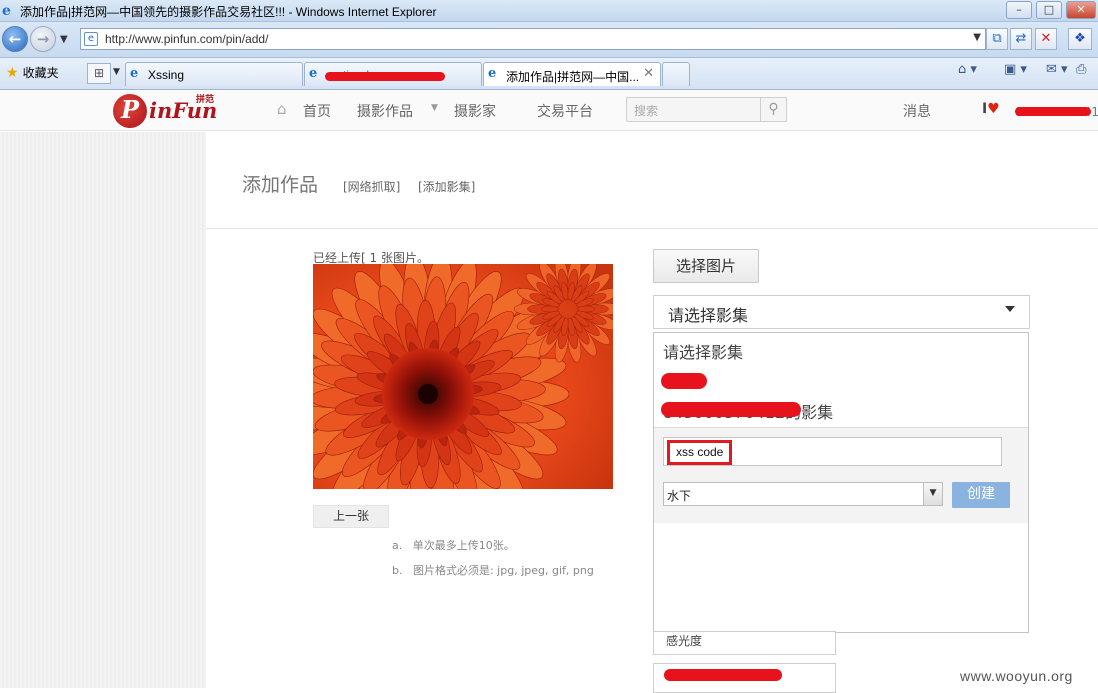 The image size is (1098, 693). I want to click on maximize-button: □, so click(1049, 10).